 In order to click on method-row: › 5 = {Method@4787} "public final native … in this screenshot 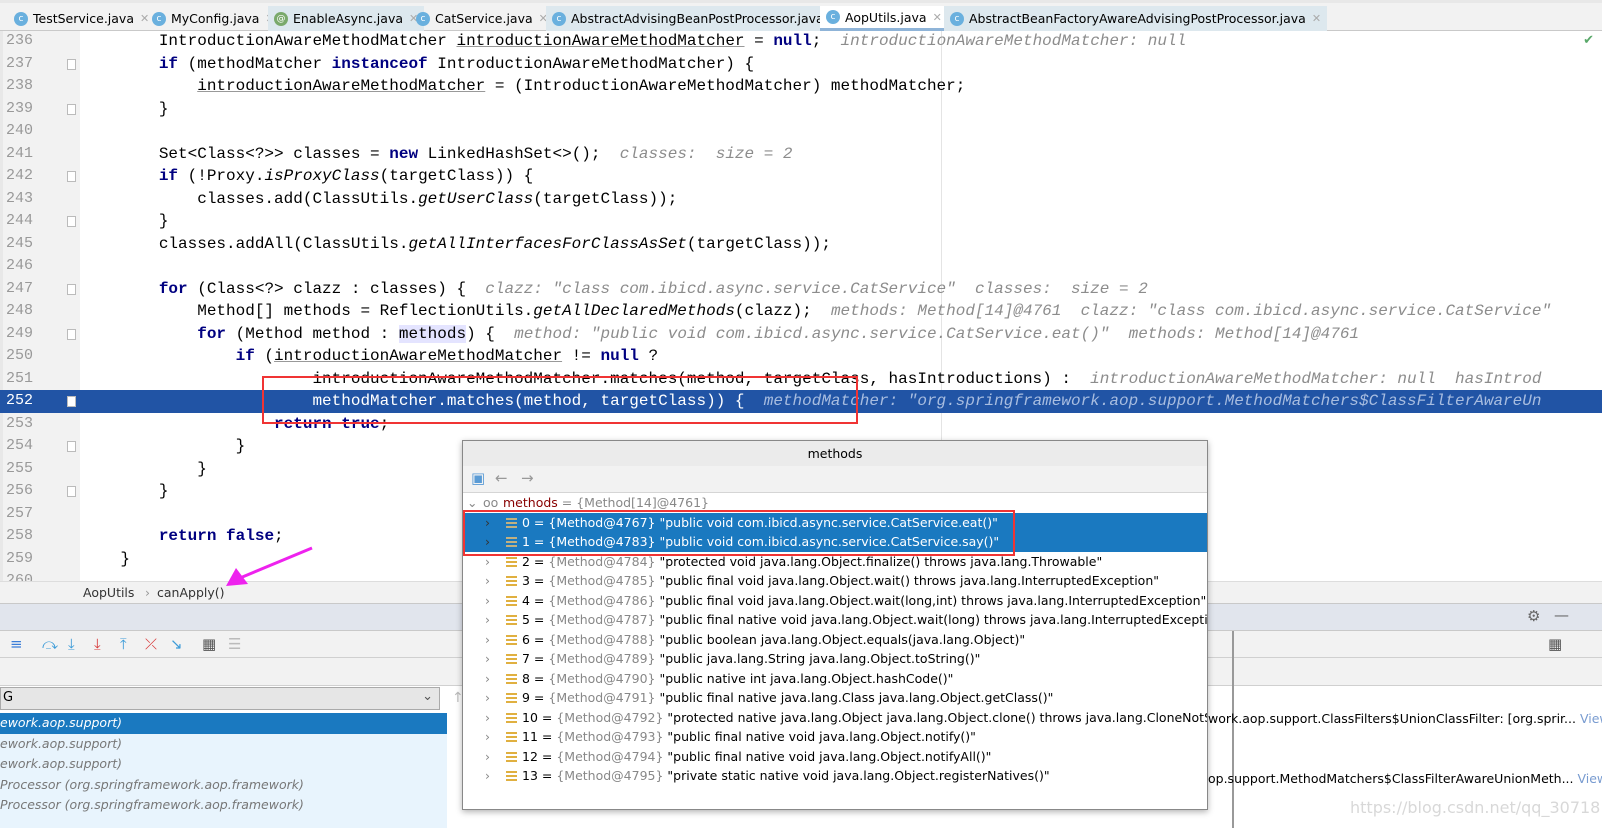, I will do `click(835, 620)`.